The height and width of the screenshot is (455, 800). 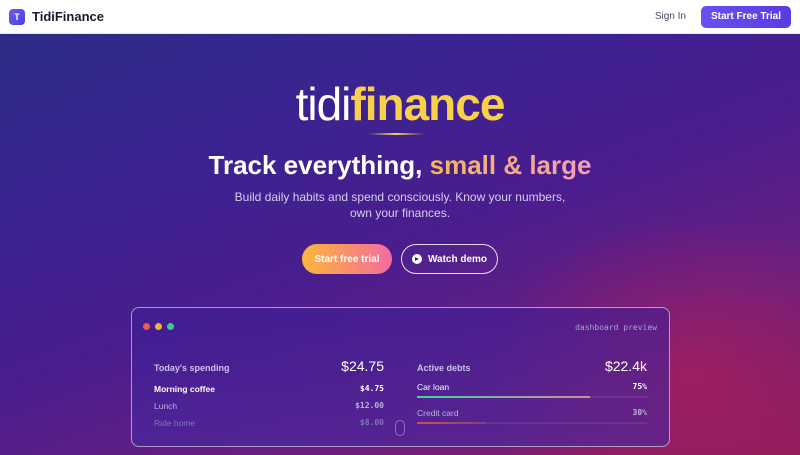 I want to click on window-dot-green, so click(x=170, y=326).